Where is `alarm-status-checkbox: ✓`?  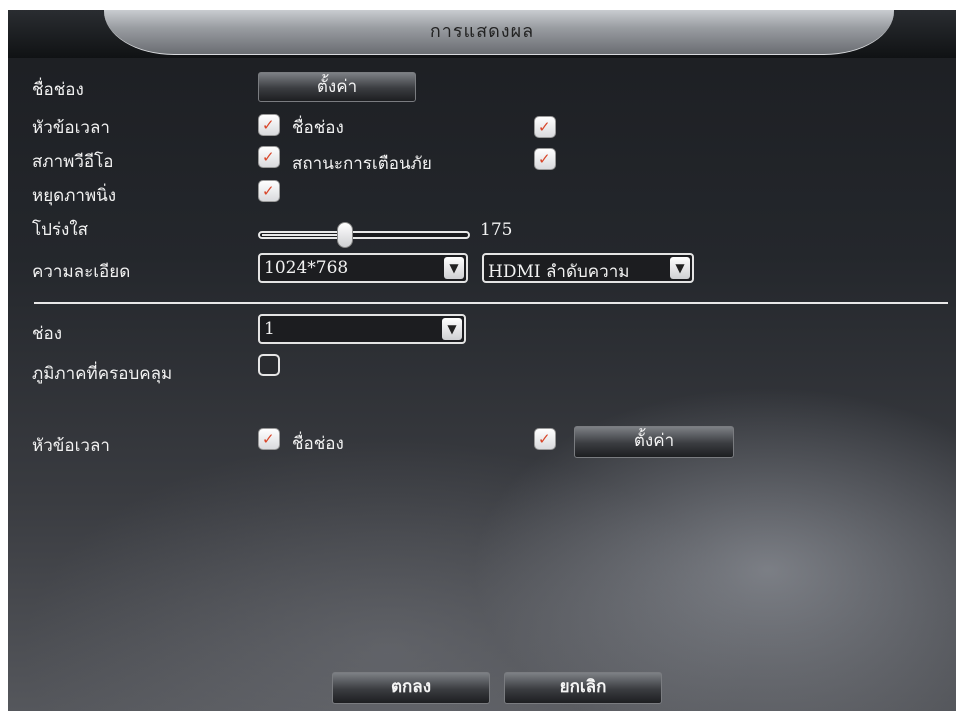
alarm-status-checkbox: ✓ is located at coordinates (545, 159).